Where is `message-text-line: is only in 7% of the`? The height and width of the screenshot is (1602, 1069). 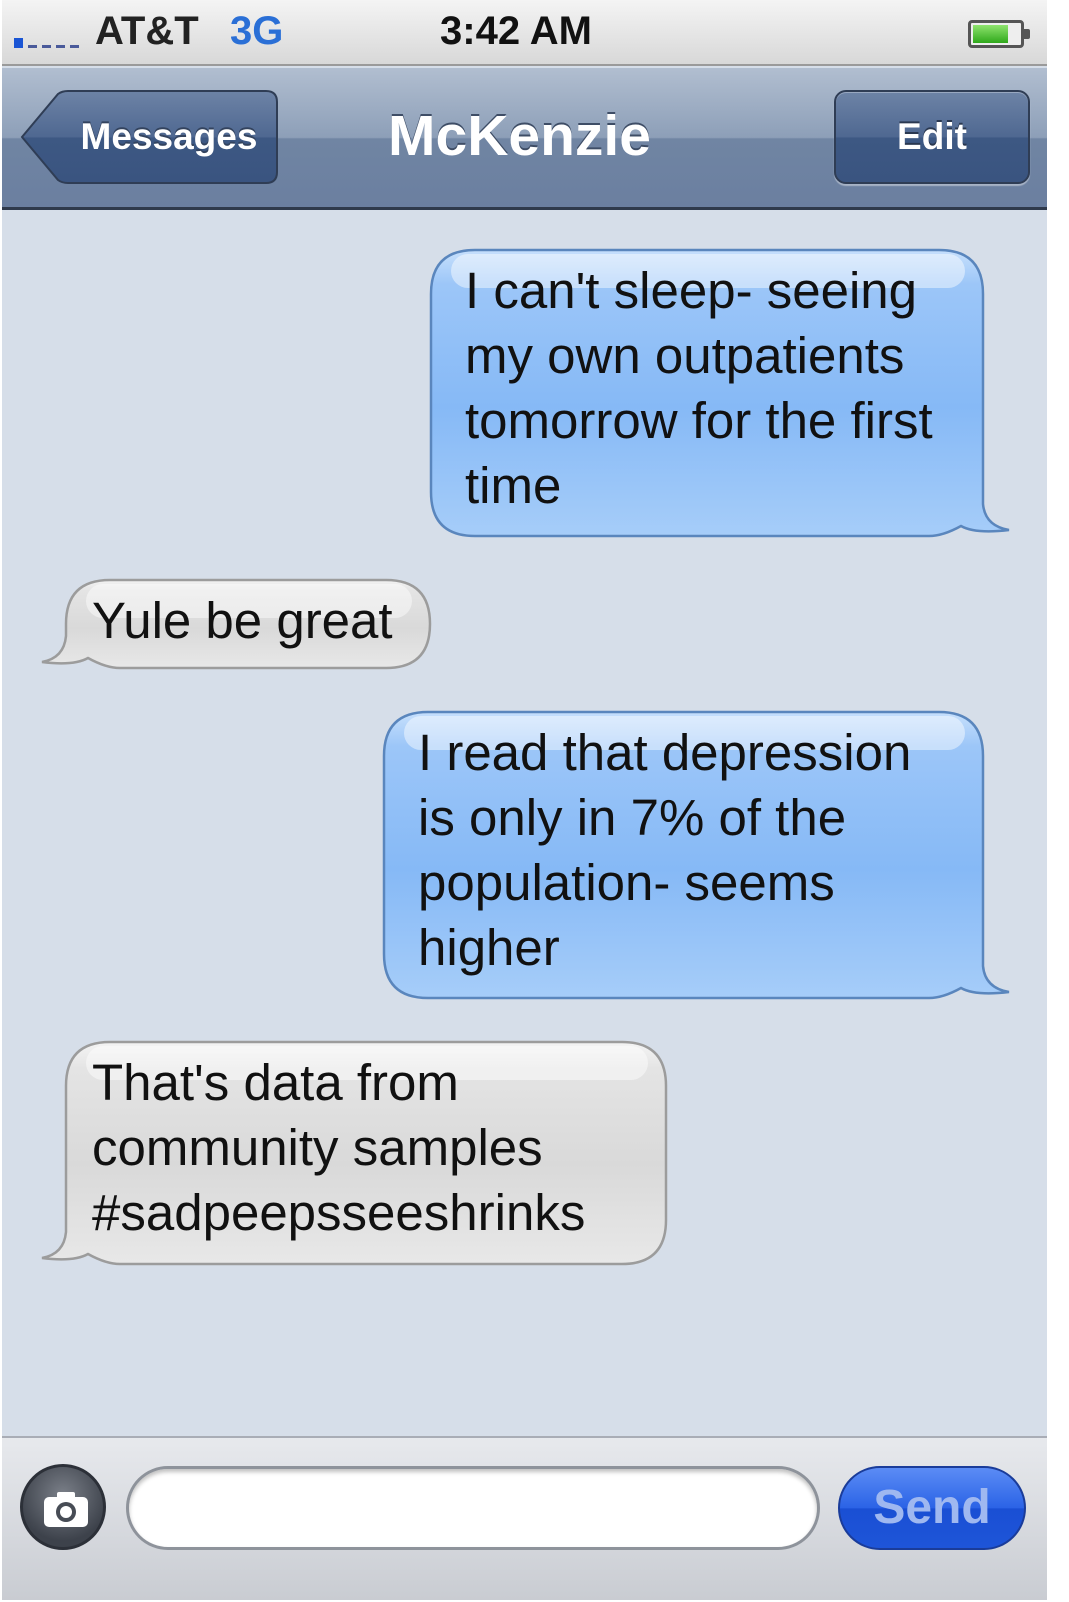 message-text-line: is only in 7% of the is located at coordinates (632, 817).